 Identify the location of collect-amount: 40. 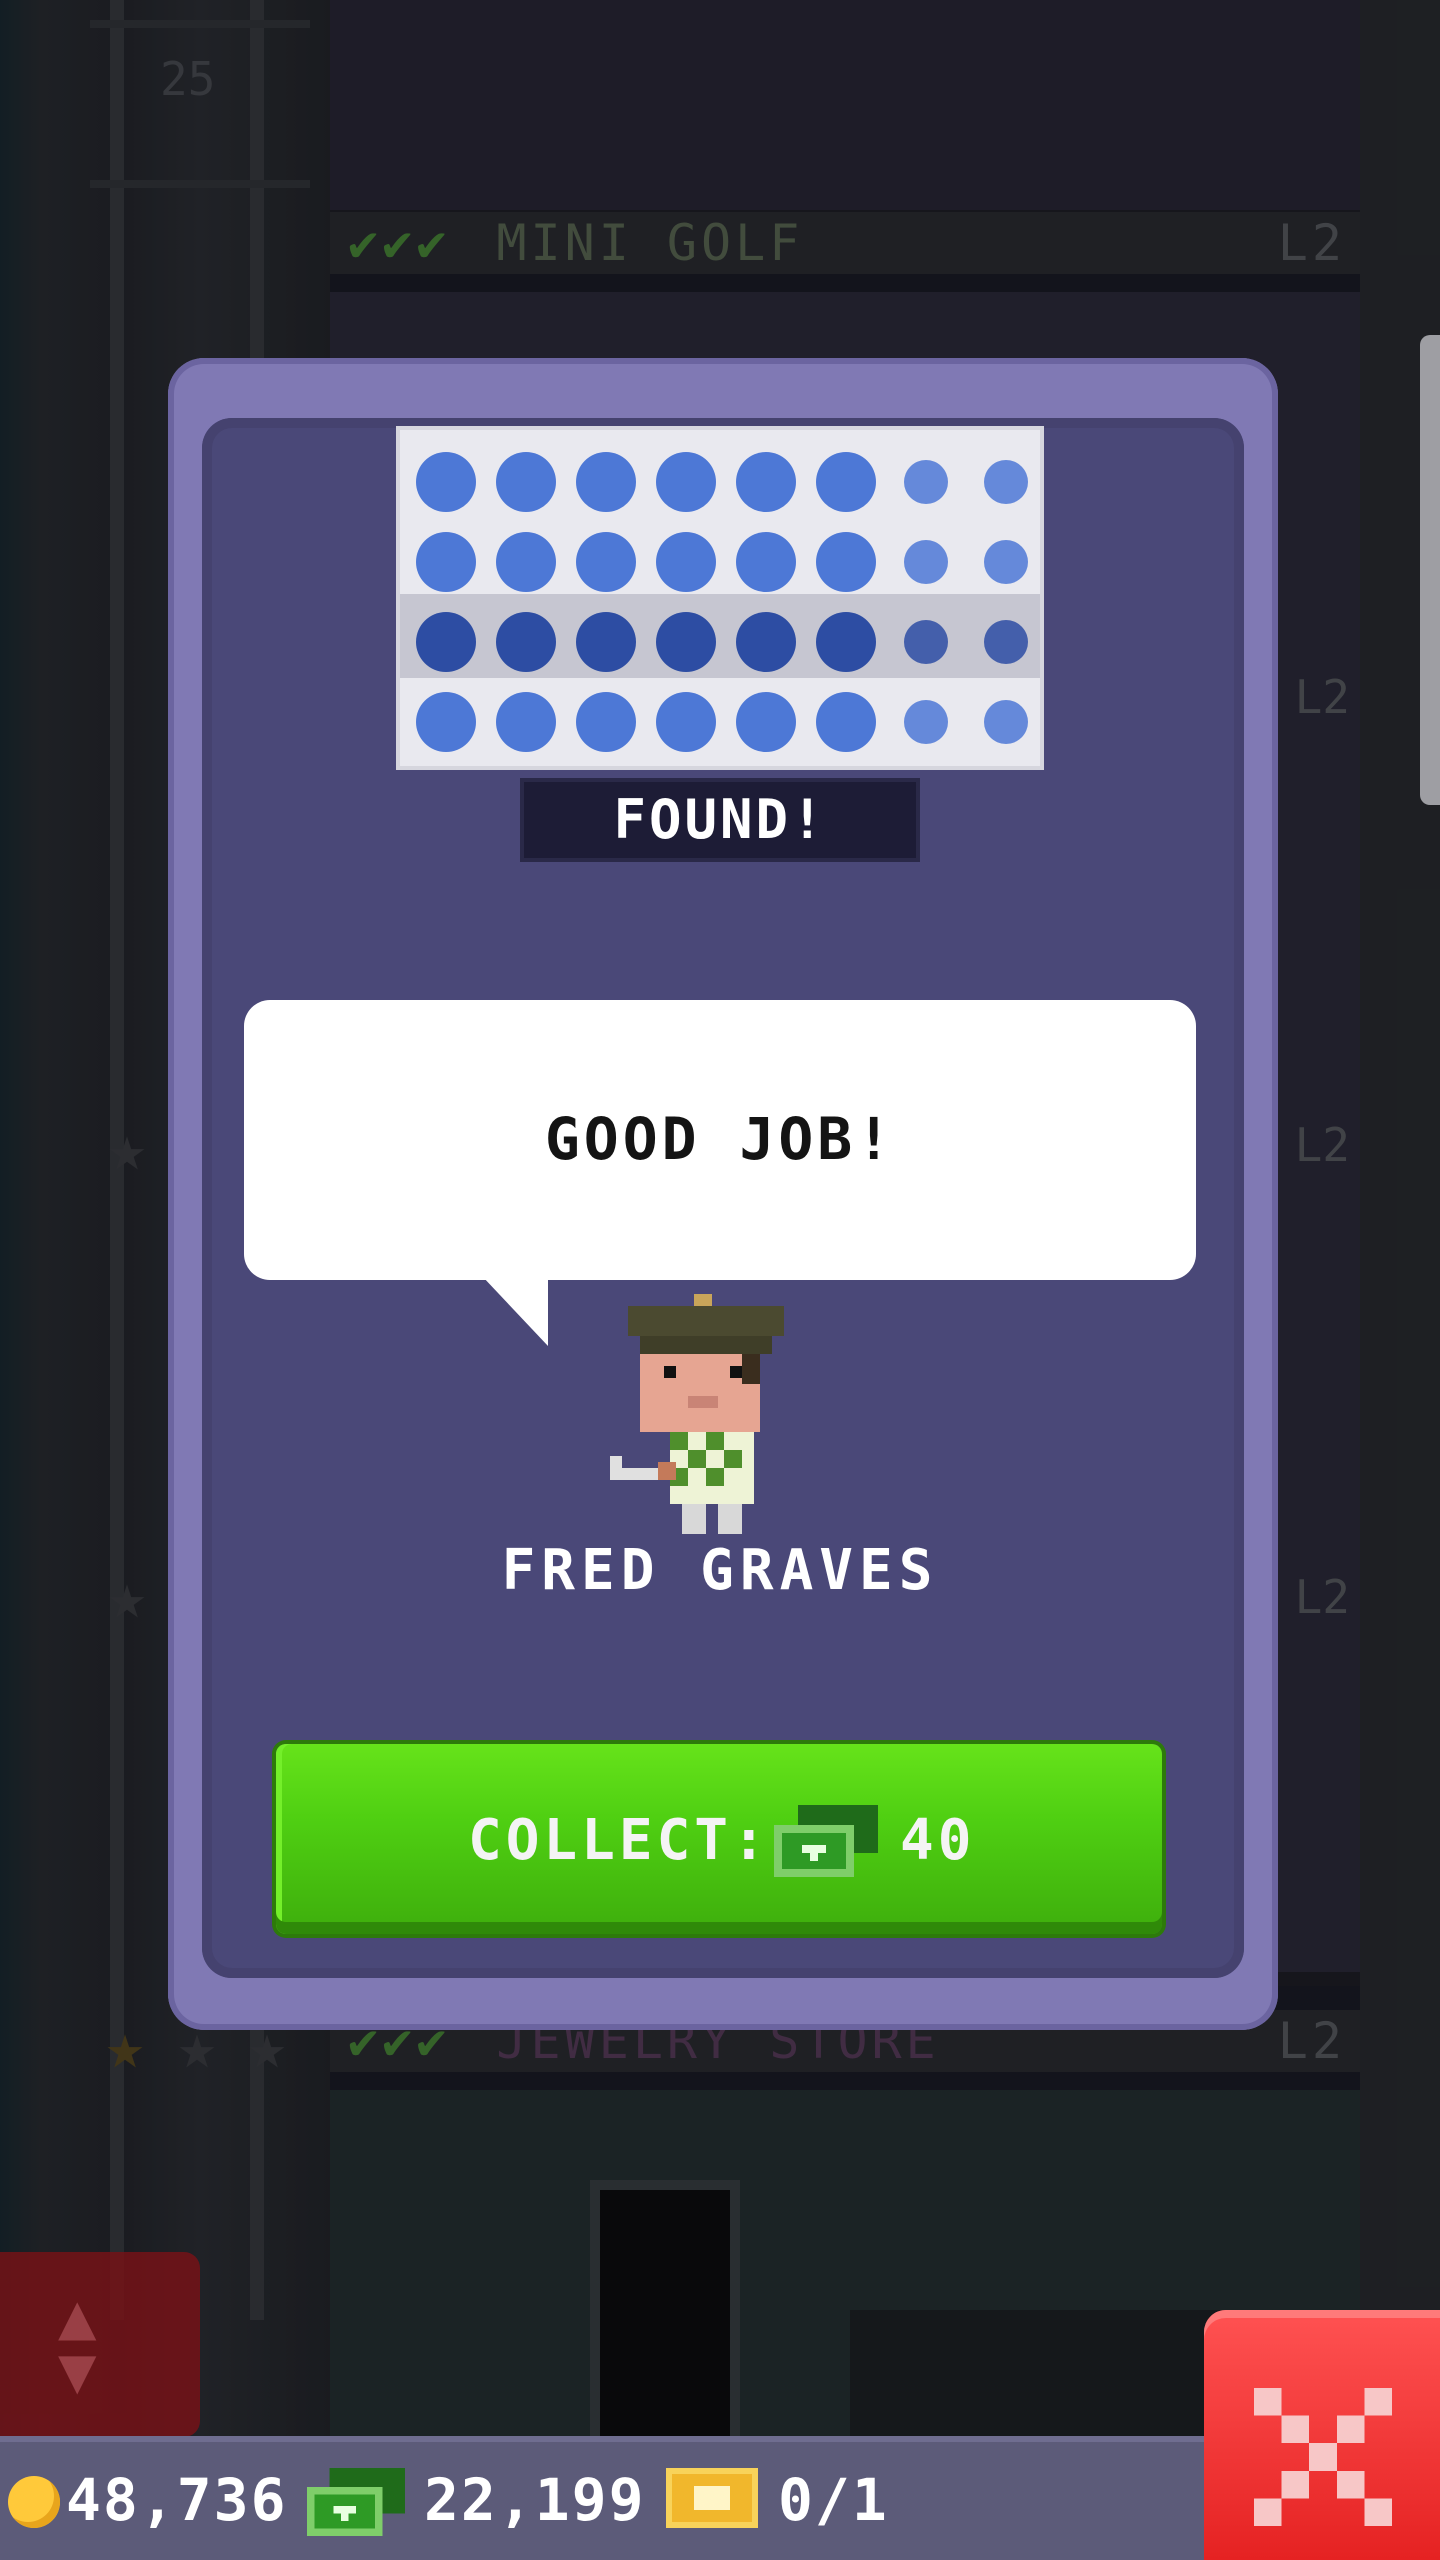
(938, 1840).